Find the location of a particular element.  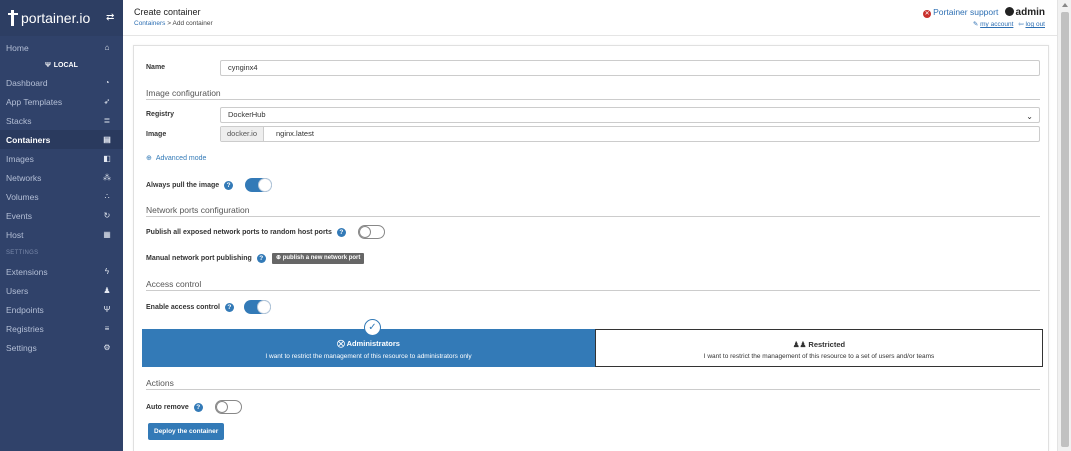

sidebar-item-dashboard: Dashboard ◔ is located at coordinates (61, 82).